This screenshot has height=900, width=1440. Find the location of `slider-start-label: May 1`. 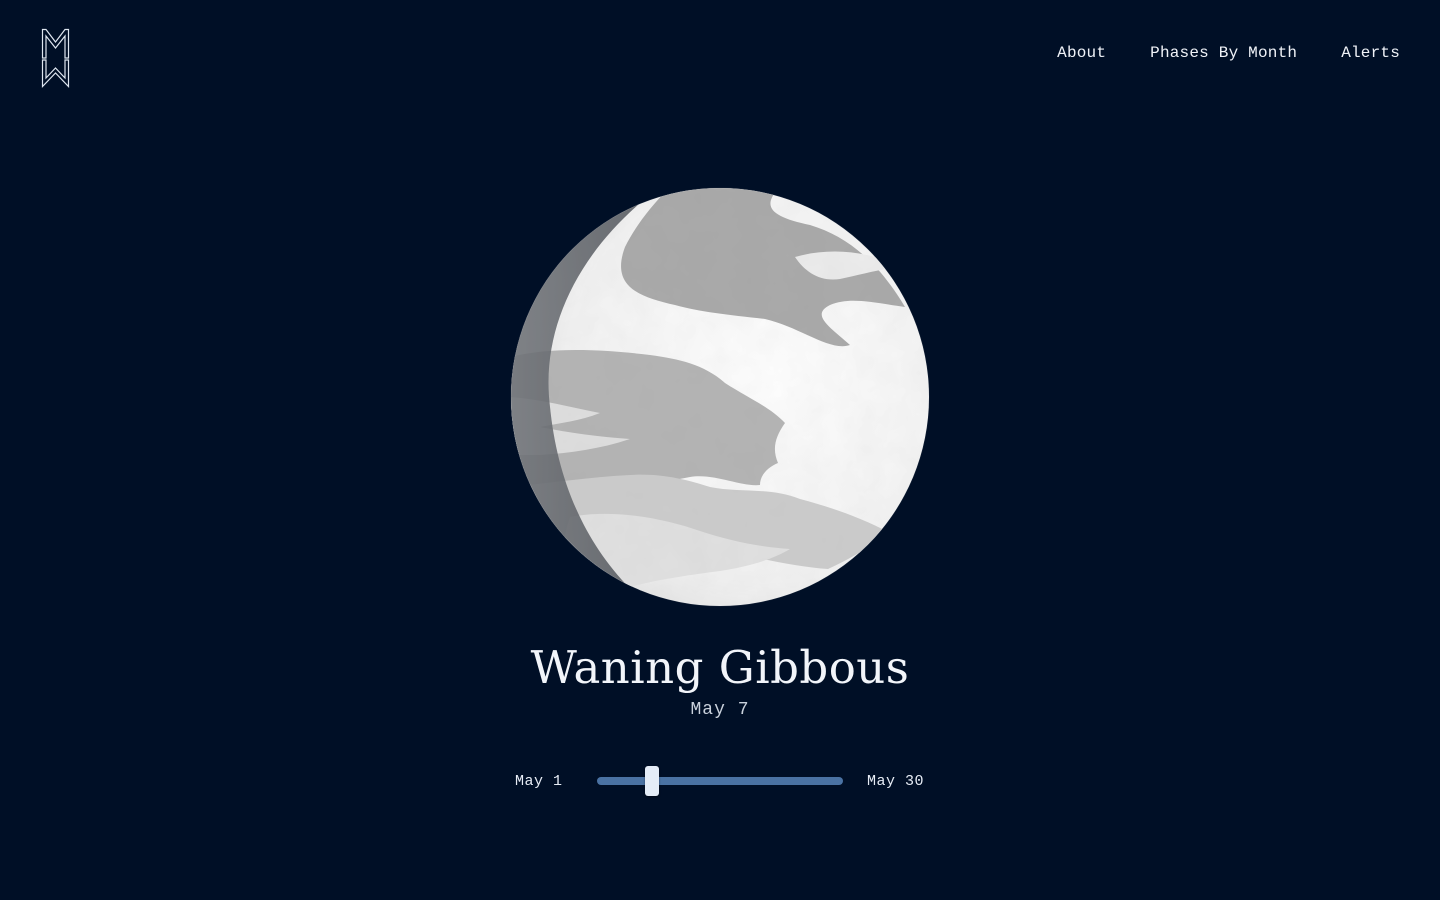

slider-start-label: May 1 is located at coordinates (539, 781).